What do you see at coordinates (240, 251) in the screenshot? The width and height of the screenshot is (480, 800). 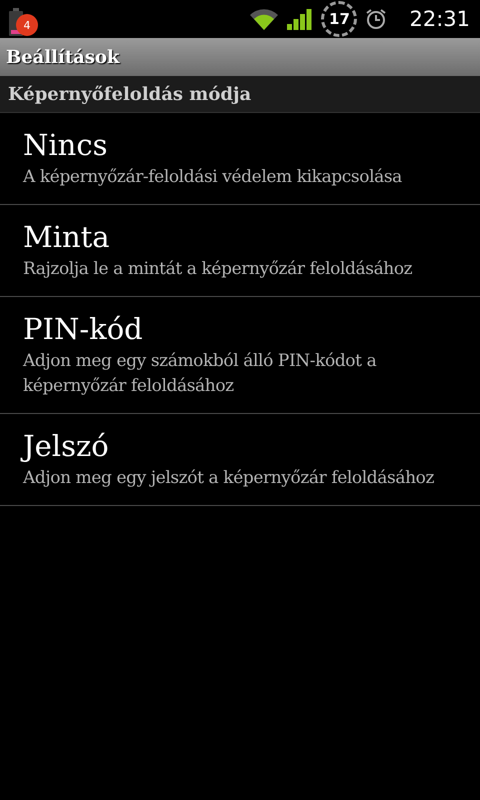 I see `list-item: Minta Rajzolja le a mintát a képernyőzár feloldásához` at bounding box center [240, 251].